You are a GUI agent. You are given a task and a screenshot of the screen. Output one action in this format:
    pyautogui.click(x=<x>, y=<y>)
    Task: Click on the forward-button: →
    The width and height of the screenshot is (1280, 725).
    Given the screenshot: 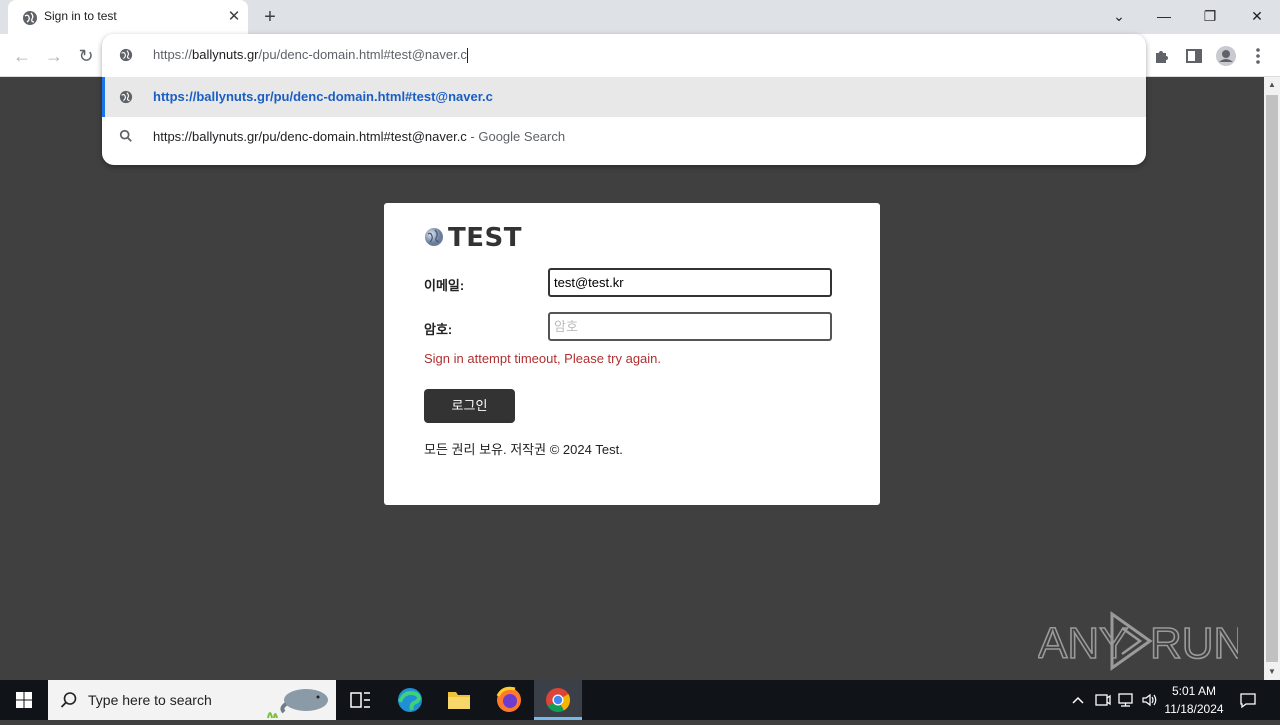 What is the action you would take?
    pyautogui.click(x=54, y=56)
    